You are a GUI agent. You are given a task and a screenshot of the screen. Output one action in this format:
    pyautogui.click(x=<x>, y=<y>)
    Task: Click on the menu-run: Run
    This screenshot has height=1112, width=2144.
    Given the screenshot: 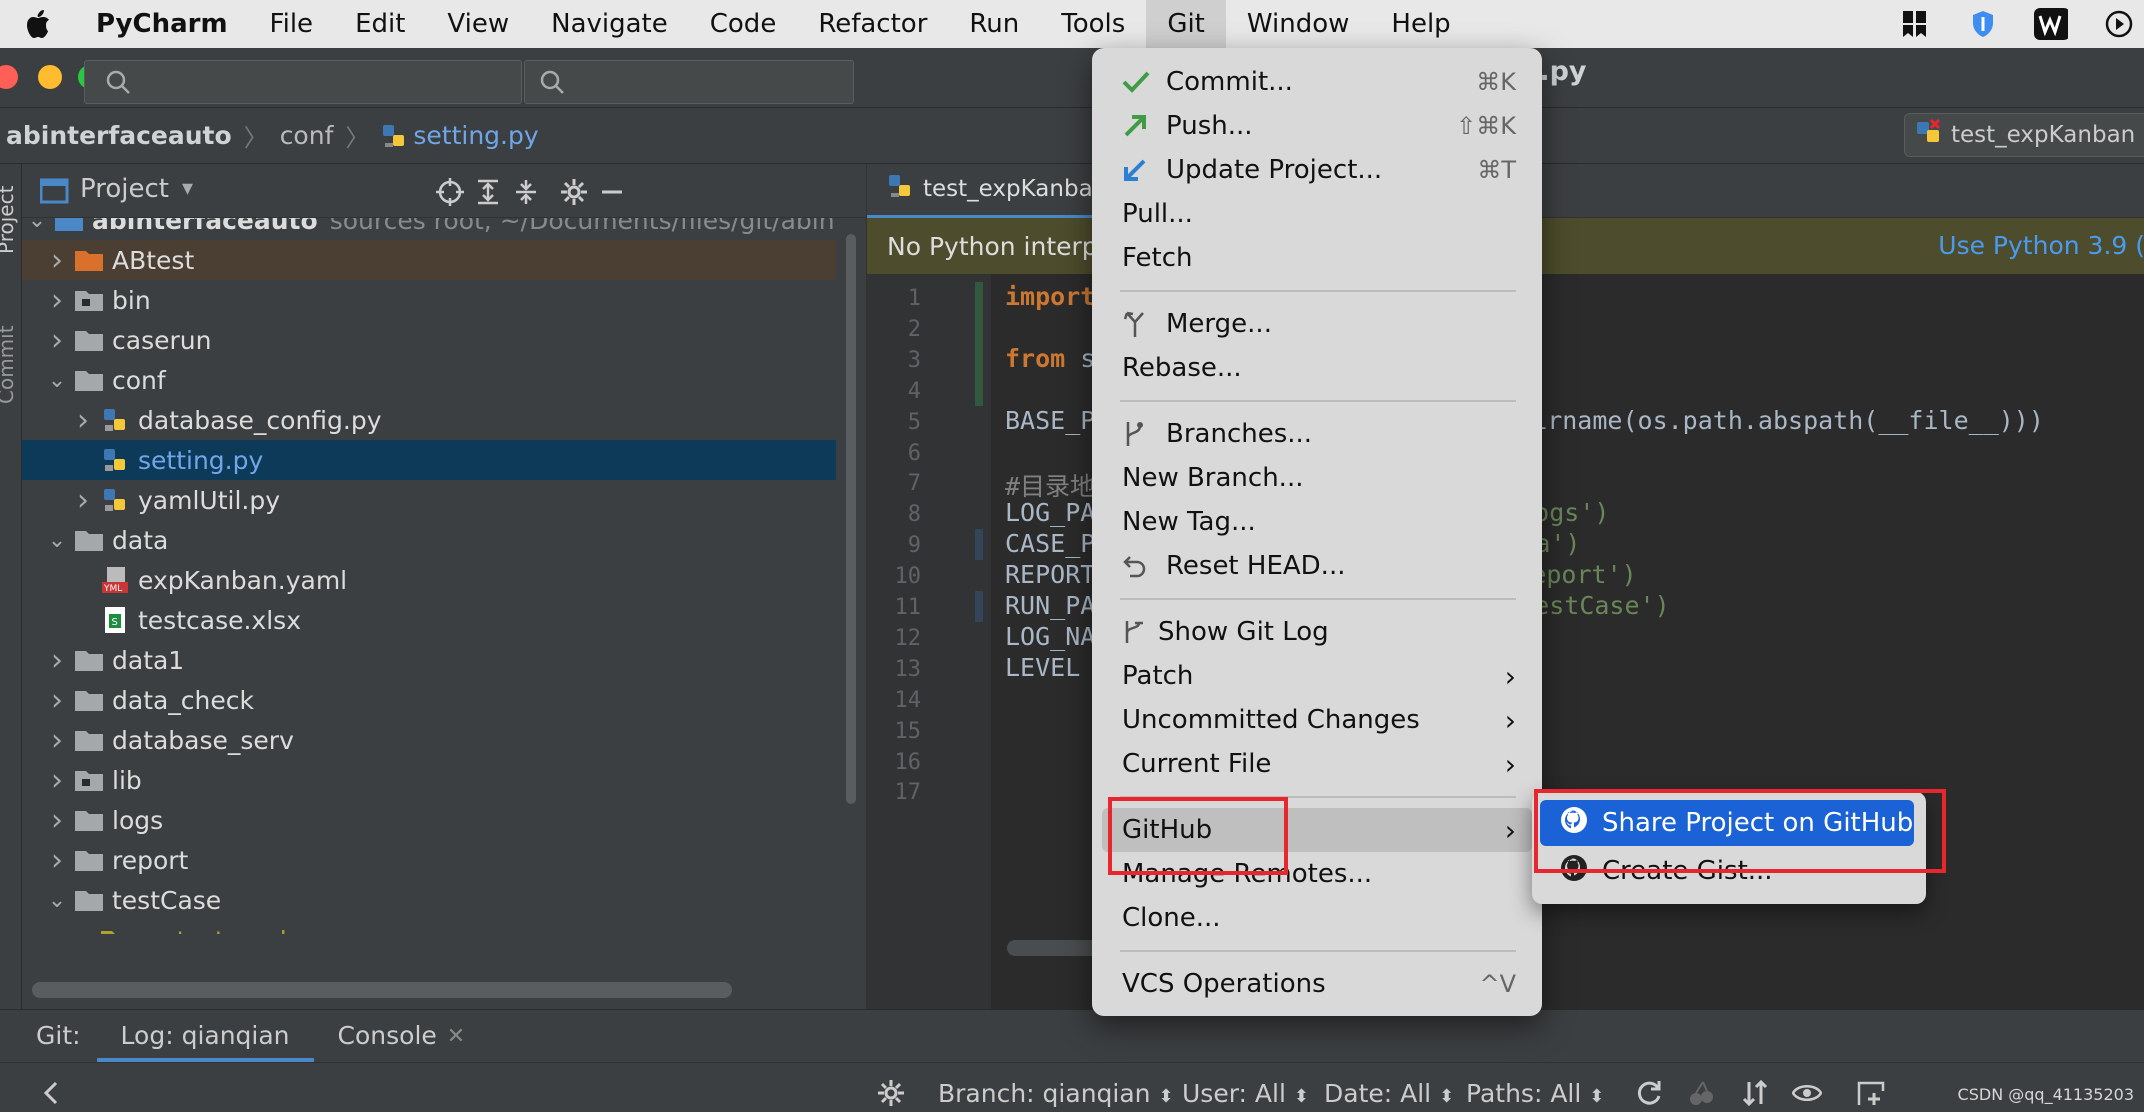 What is the action you would take?
    pyautogui.click(x=994, y=24)
    